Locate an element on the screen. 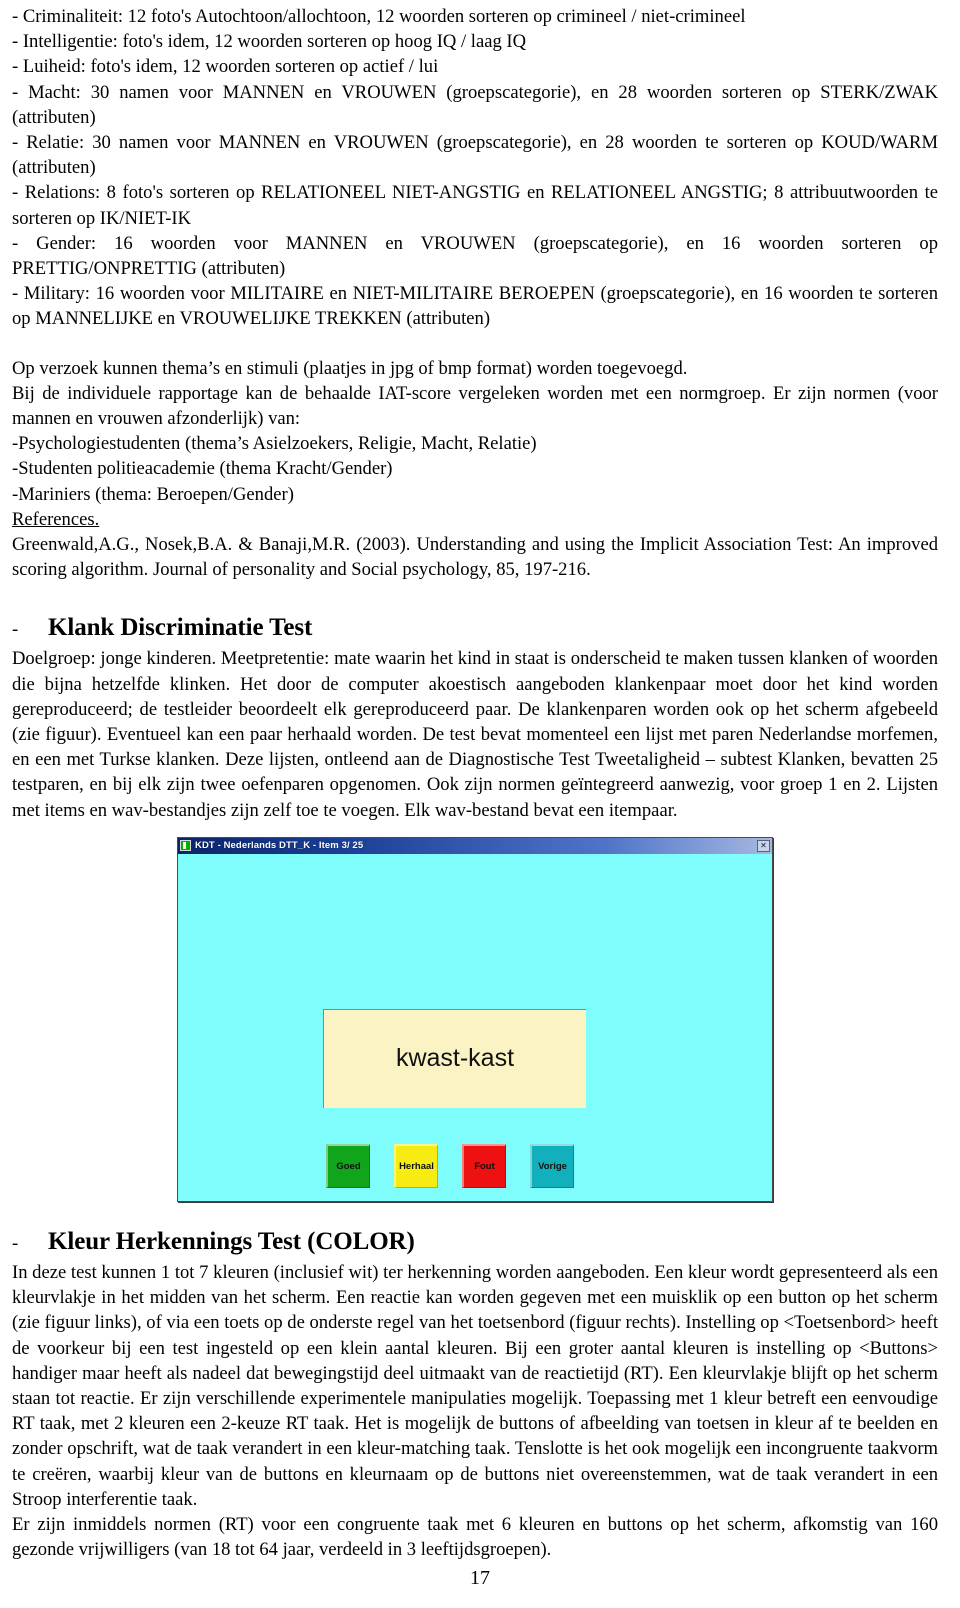 The height and width of the screenshot is (1608, 960). references-heading: References. is located at coordinates (56, 519).